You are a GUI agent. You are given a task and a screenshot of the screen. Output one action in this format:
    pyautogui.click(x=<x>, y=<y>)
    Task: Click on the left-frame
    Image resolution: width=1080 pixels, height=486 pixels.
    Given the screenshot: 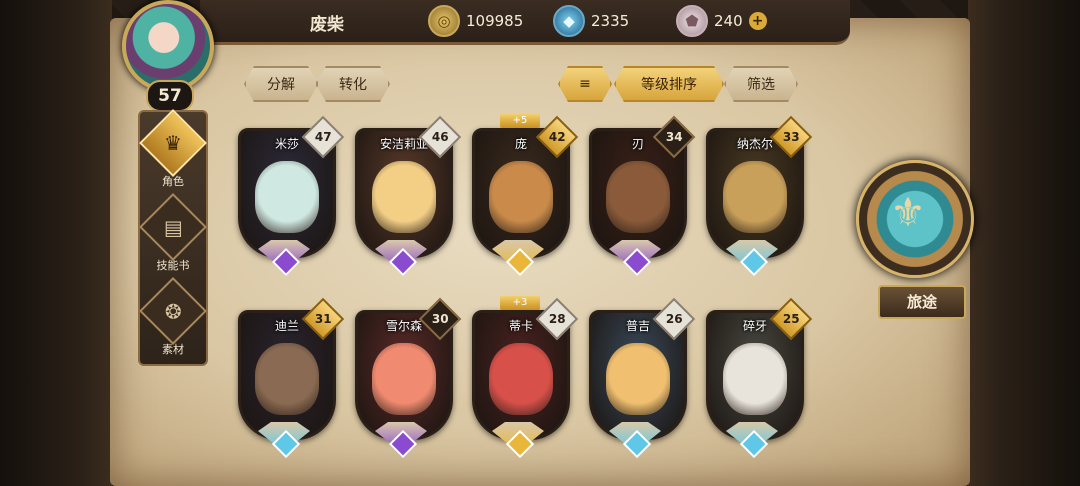 What is the action you would take?
    pyautogui.click(x=56, y=243)
    